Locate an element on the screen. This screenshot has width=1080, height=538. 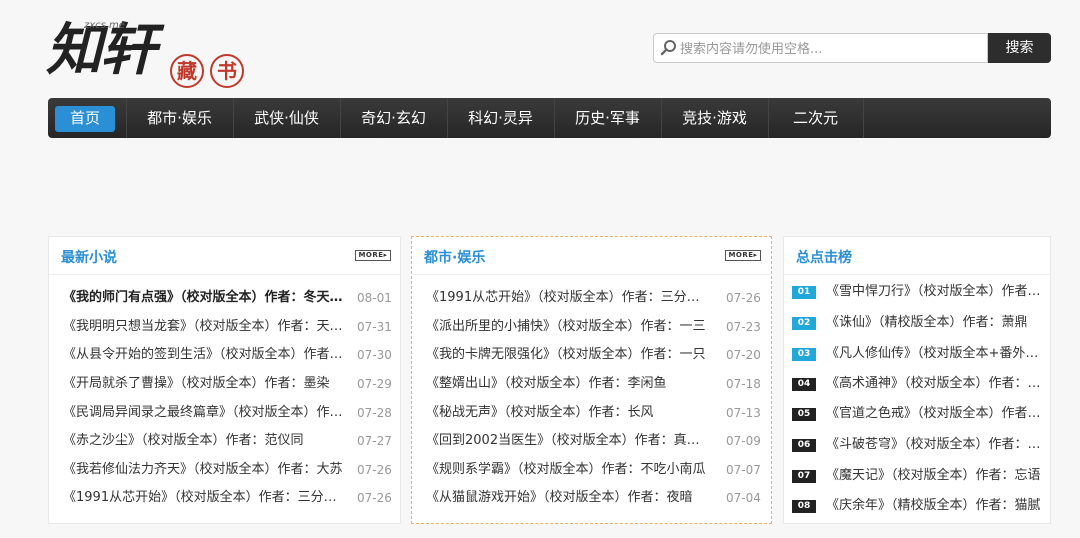
list-item: 《1991从芯开始》（校对版全本）作者：三分醉意 07-26 is located at coordinates (593, 298).